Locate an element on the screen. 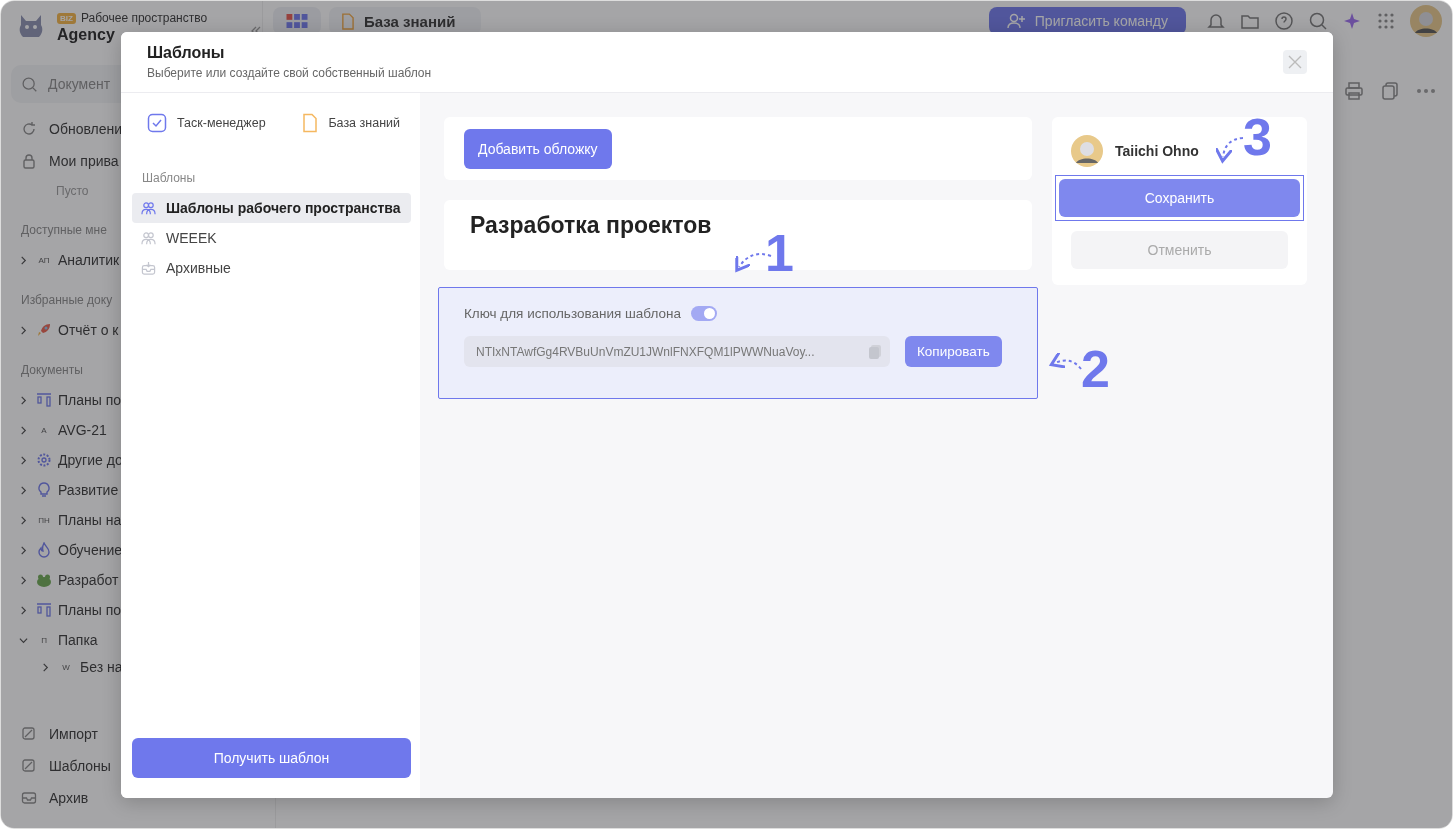 The width and height of the screenshot is (1453, 829). section-heading: Шаблоны is located at coordinates (169, 178).